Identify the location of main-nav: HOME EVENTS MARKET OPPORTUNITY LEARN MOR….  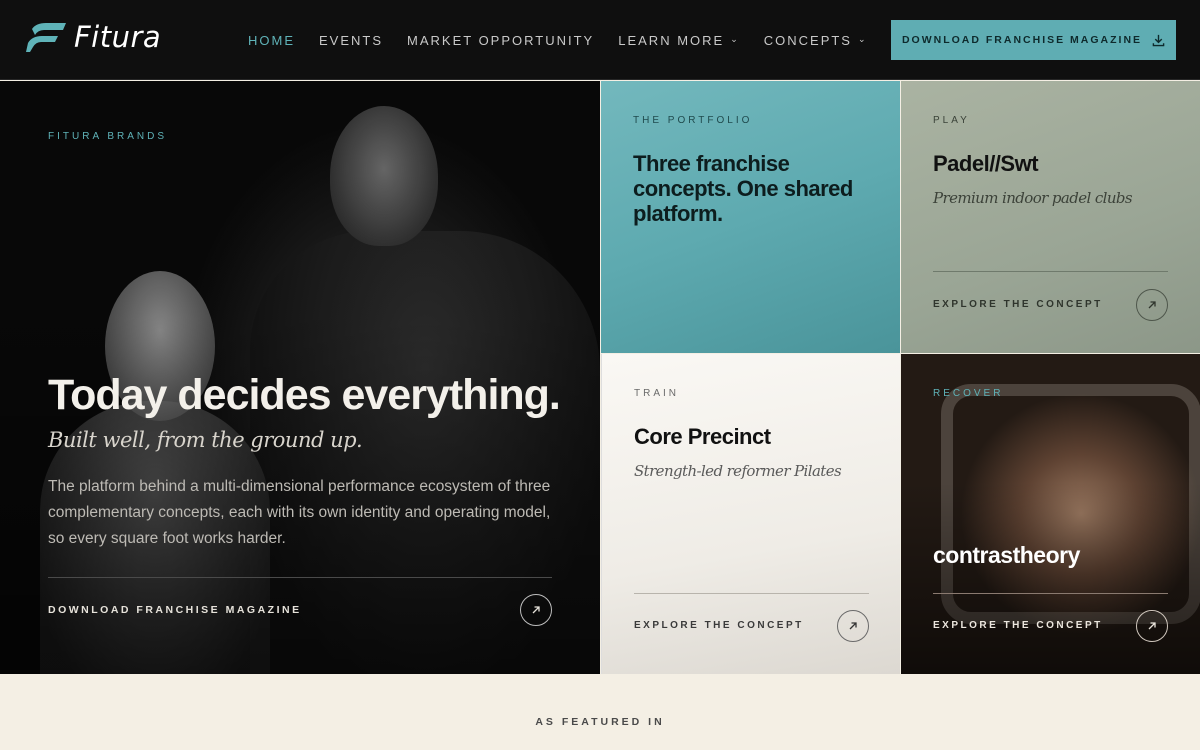
(570, 40).